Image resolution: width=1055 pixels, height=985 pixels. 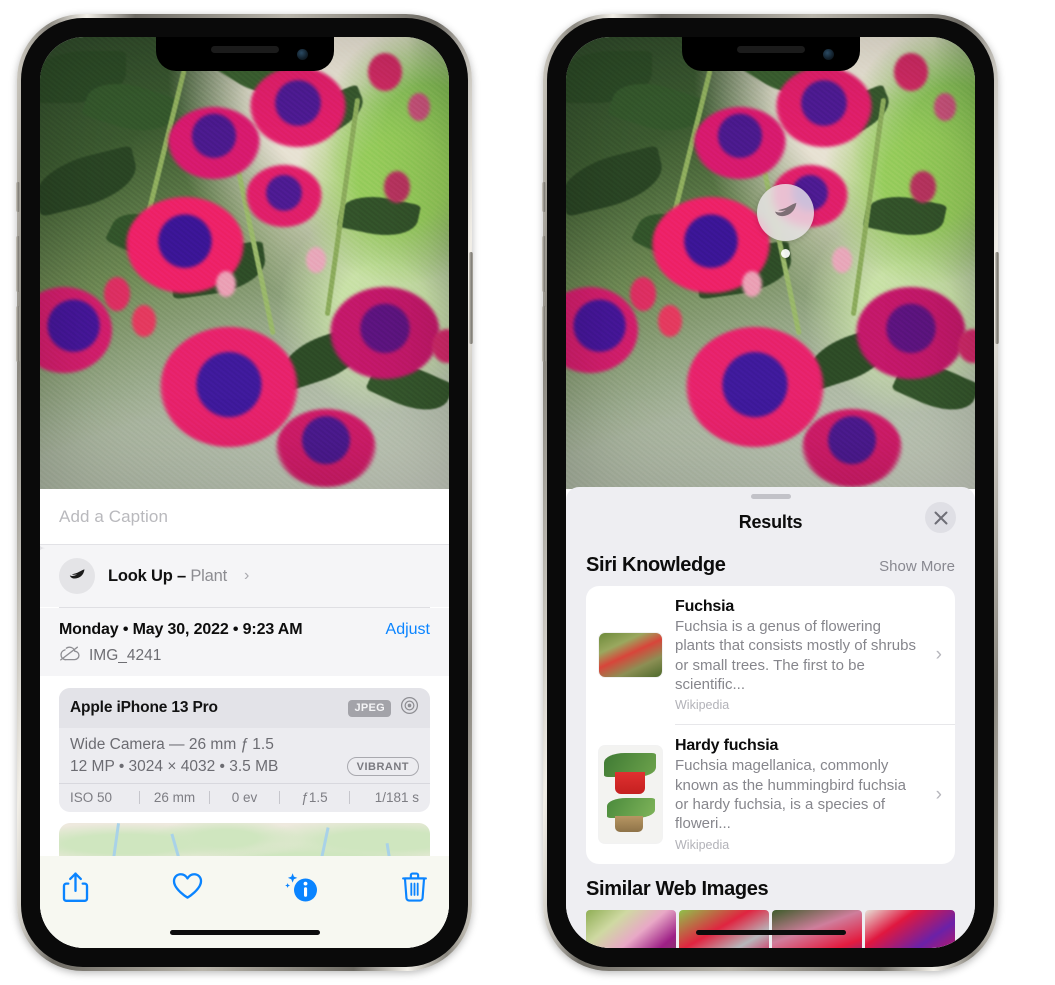 I want to click on close-icon, so click(x=940, y=517).